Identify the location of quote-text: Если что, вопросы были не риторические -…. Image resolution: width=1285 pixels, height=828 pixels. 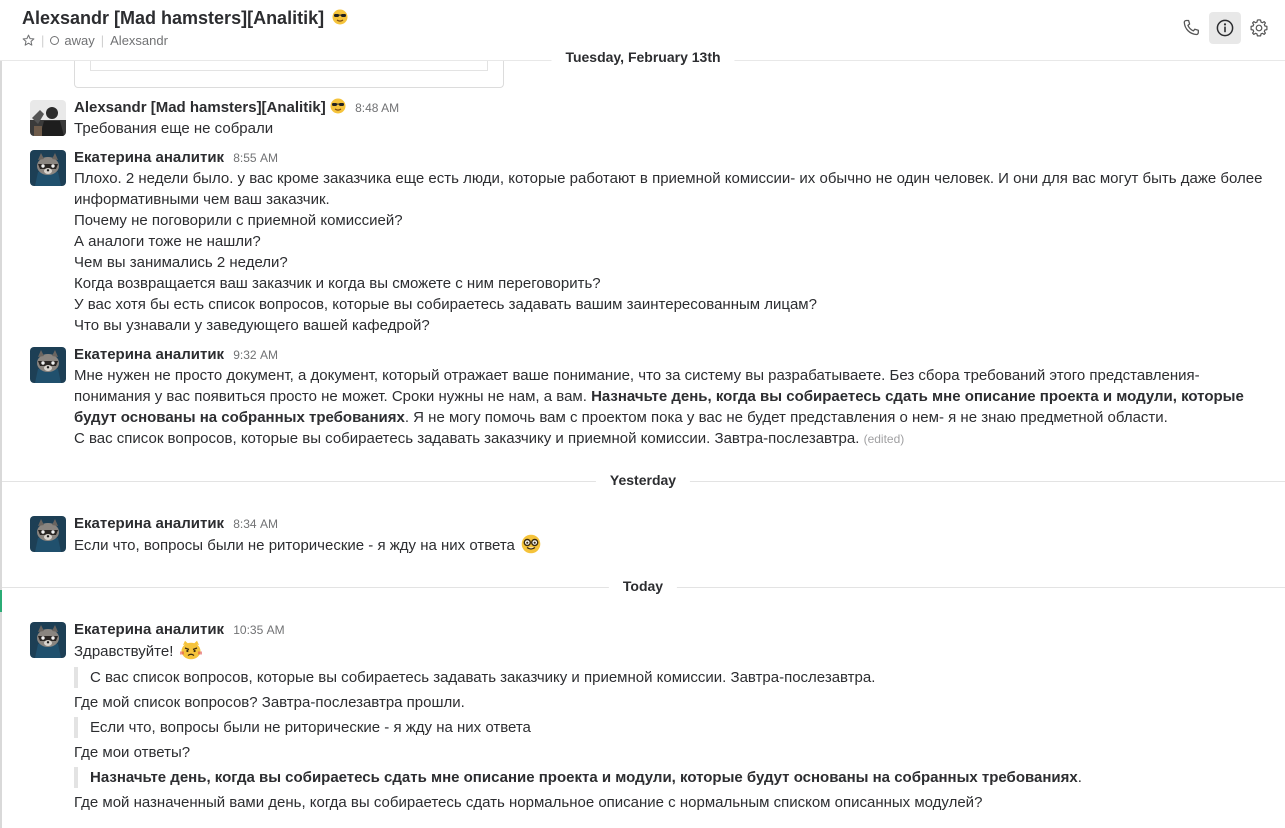
(310, 727).